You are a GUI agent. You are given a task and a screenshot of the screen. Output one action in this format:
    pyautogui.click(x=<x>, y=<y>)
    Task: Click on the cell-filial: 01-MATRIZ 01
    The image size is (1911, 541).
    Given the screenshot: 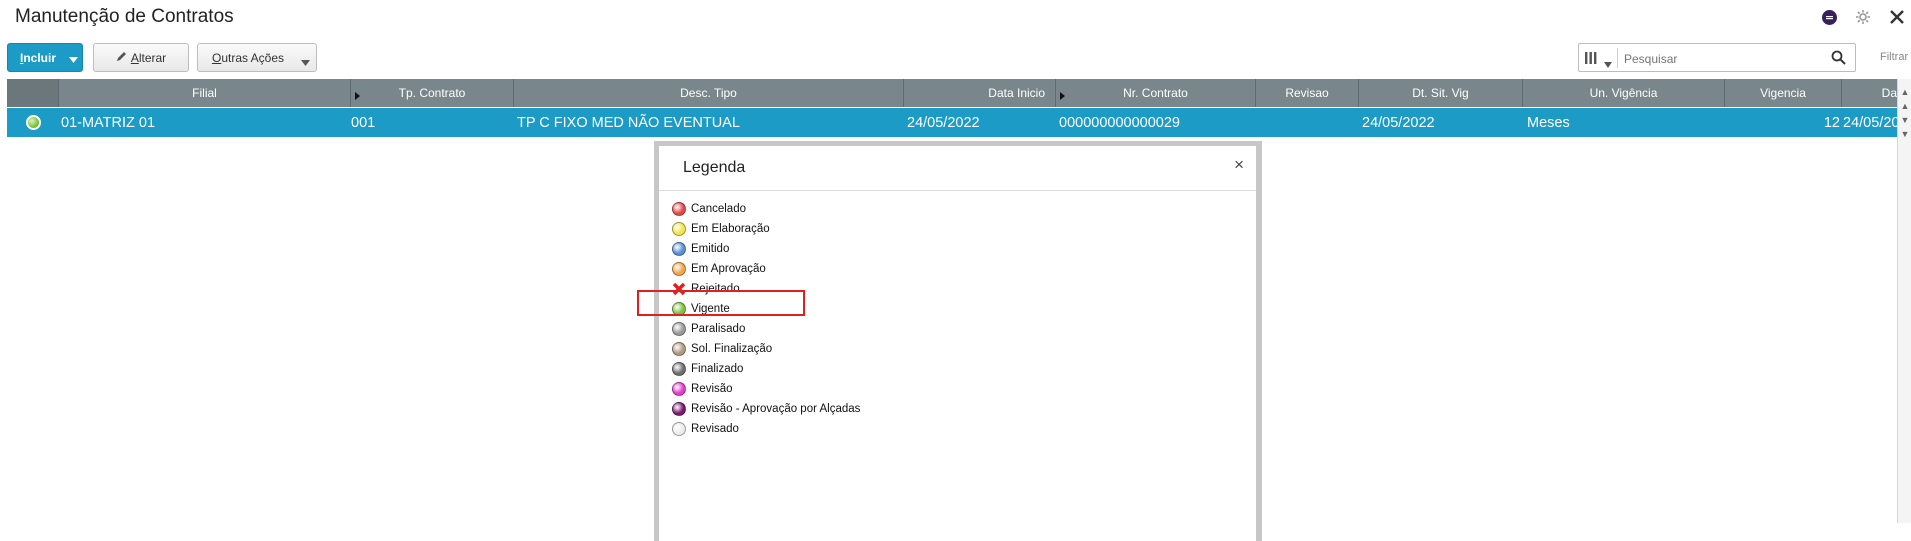 What is the action you would take?
    pyautogui.click(x=108, y=122)
    